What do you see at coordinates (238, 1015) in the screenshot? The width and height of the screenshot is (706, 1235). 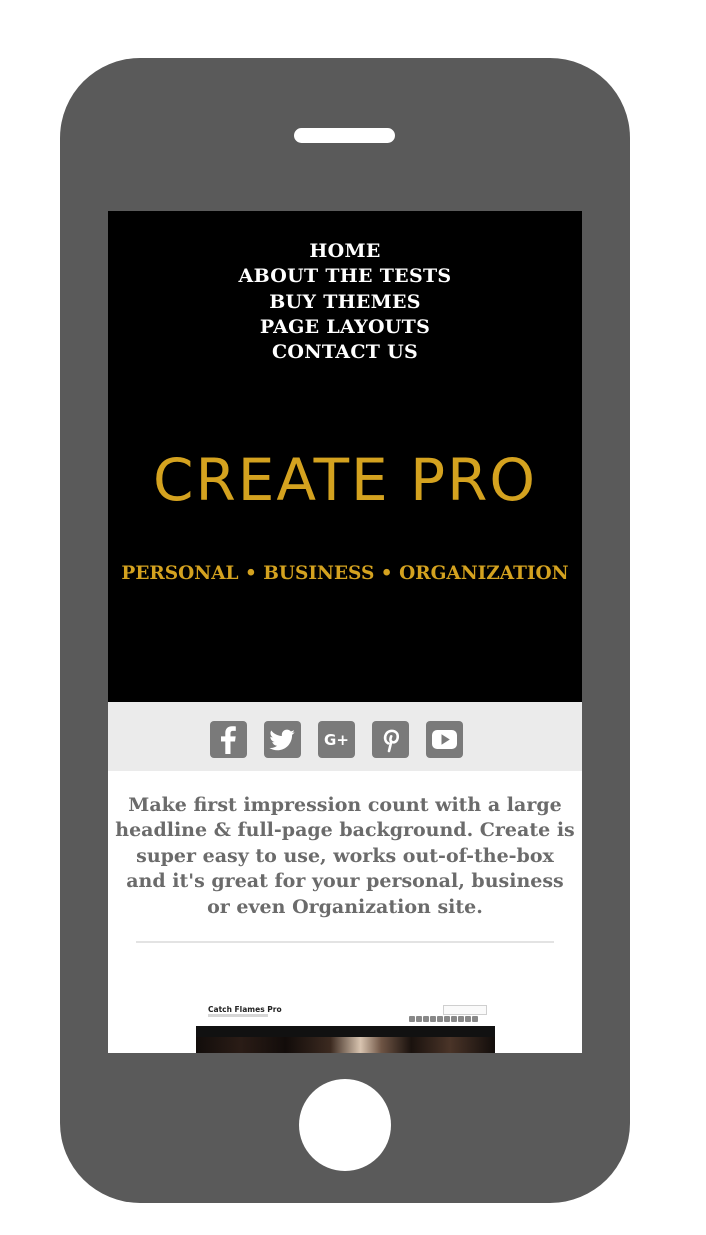 I see `preview-site-tagline` at bounding box center [238, 1015].